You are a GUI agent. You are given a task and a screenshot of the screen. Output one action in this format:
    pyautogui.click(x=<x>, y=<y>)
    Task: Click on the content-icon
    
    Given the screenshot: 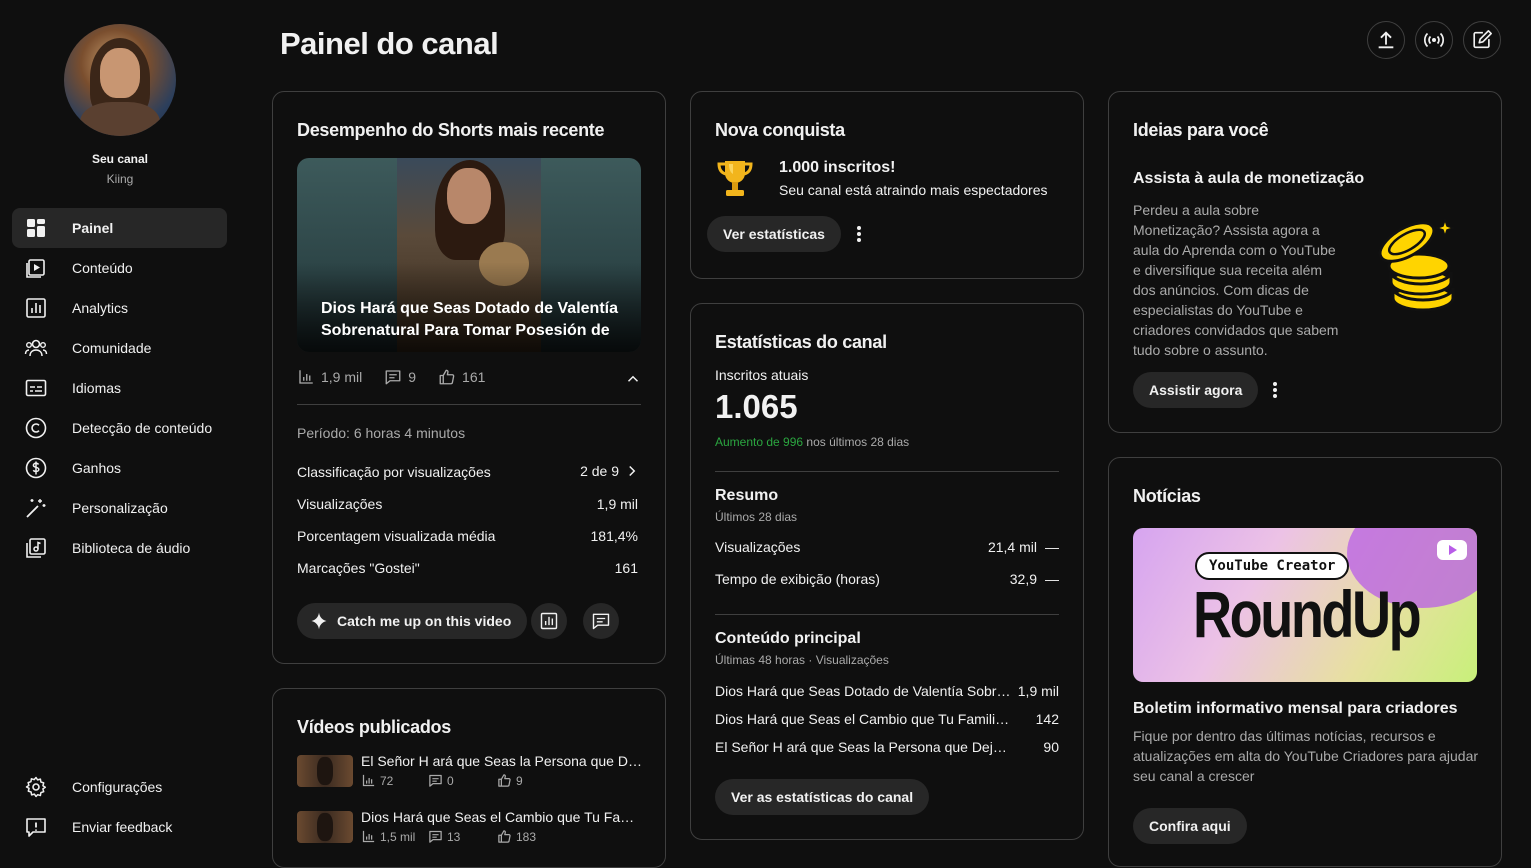 What is the action you would take?
    pyautogui.click(x=35, y=268)
    